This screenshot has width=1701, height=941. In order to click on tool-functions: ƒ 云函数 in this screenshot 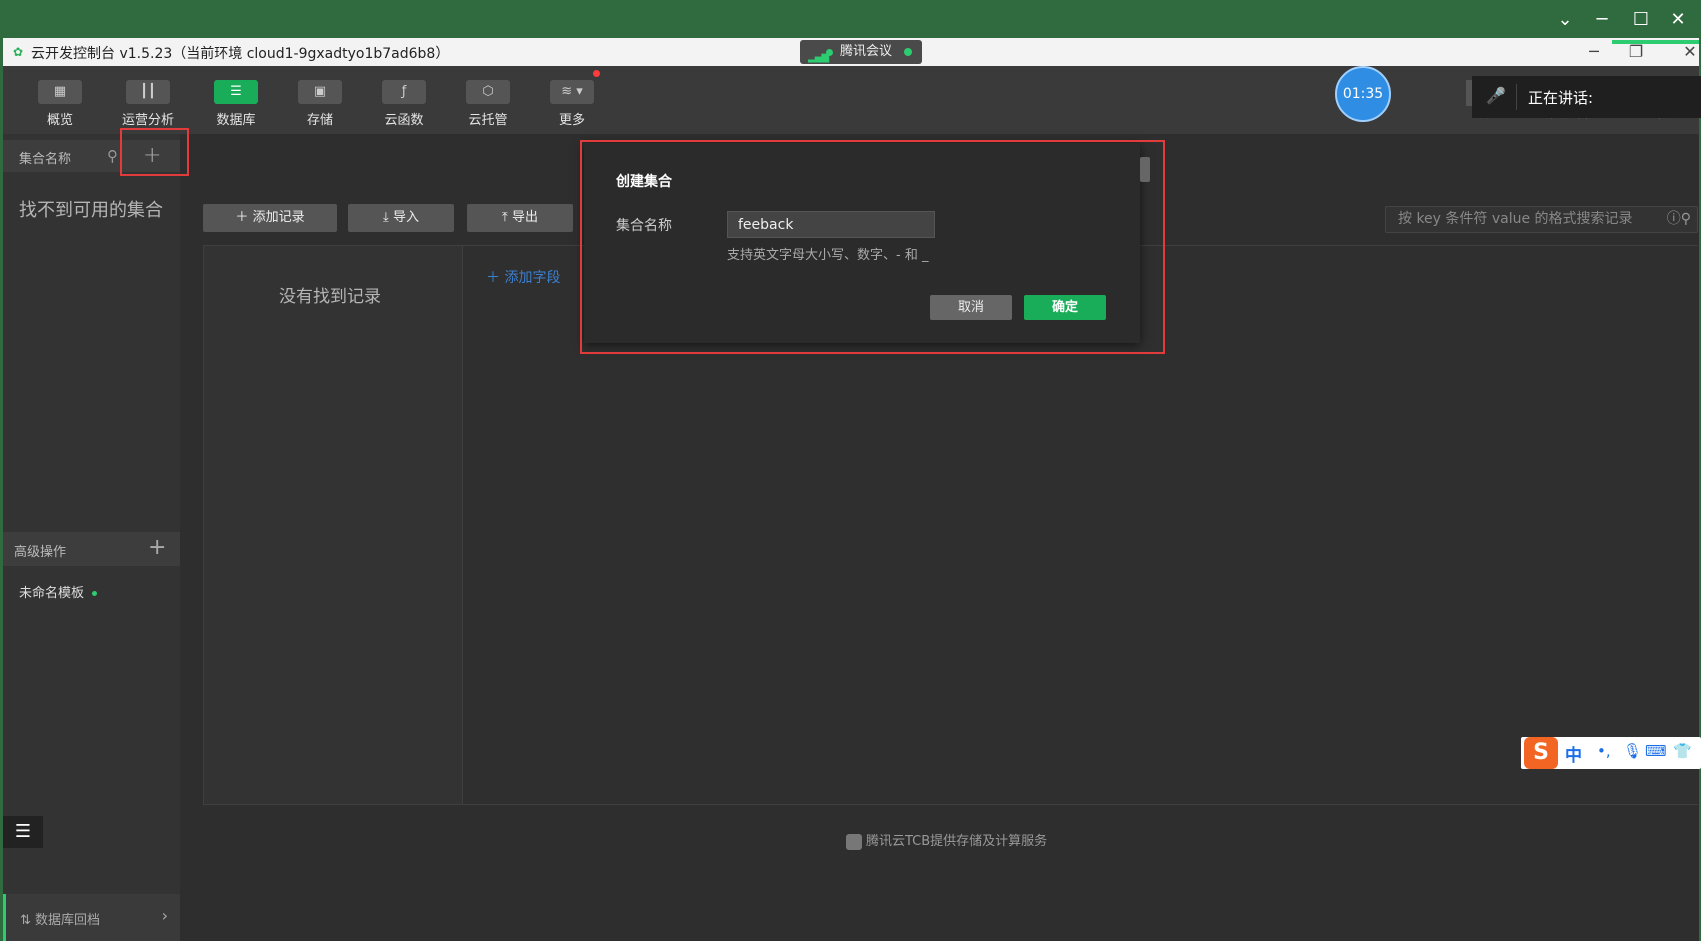, I will do `click(402, 100)`.